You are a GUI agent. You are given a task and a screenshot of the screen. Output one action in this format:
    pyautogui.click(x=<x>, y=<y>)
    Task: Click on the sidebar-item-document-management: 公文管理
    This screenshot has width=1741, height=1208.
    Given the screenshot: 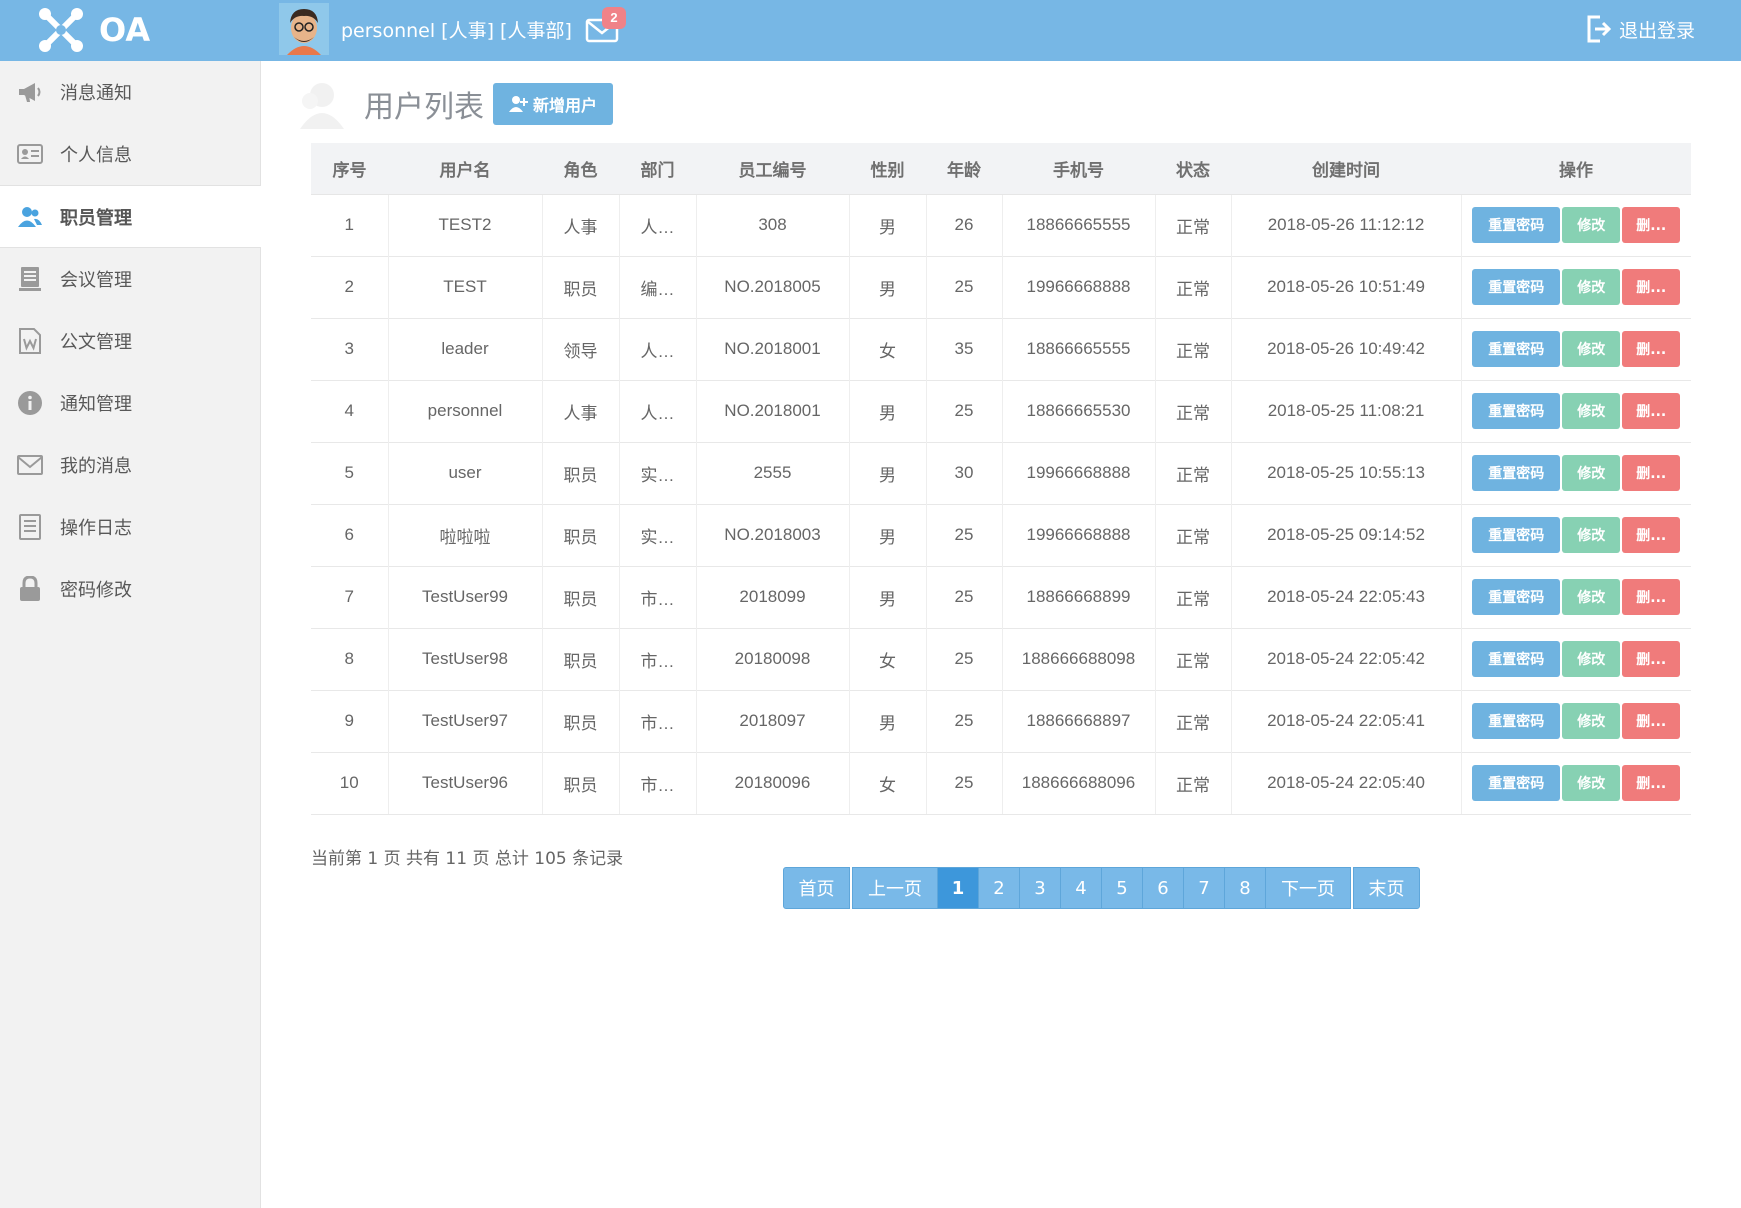 What is the action you would take?
    pyautogui.click(x=130, y=341)
    